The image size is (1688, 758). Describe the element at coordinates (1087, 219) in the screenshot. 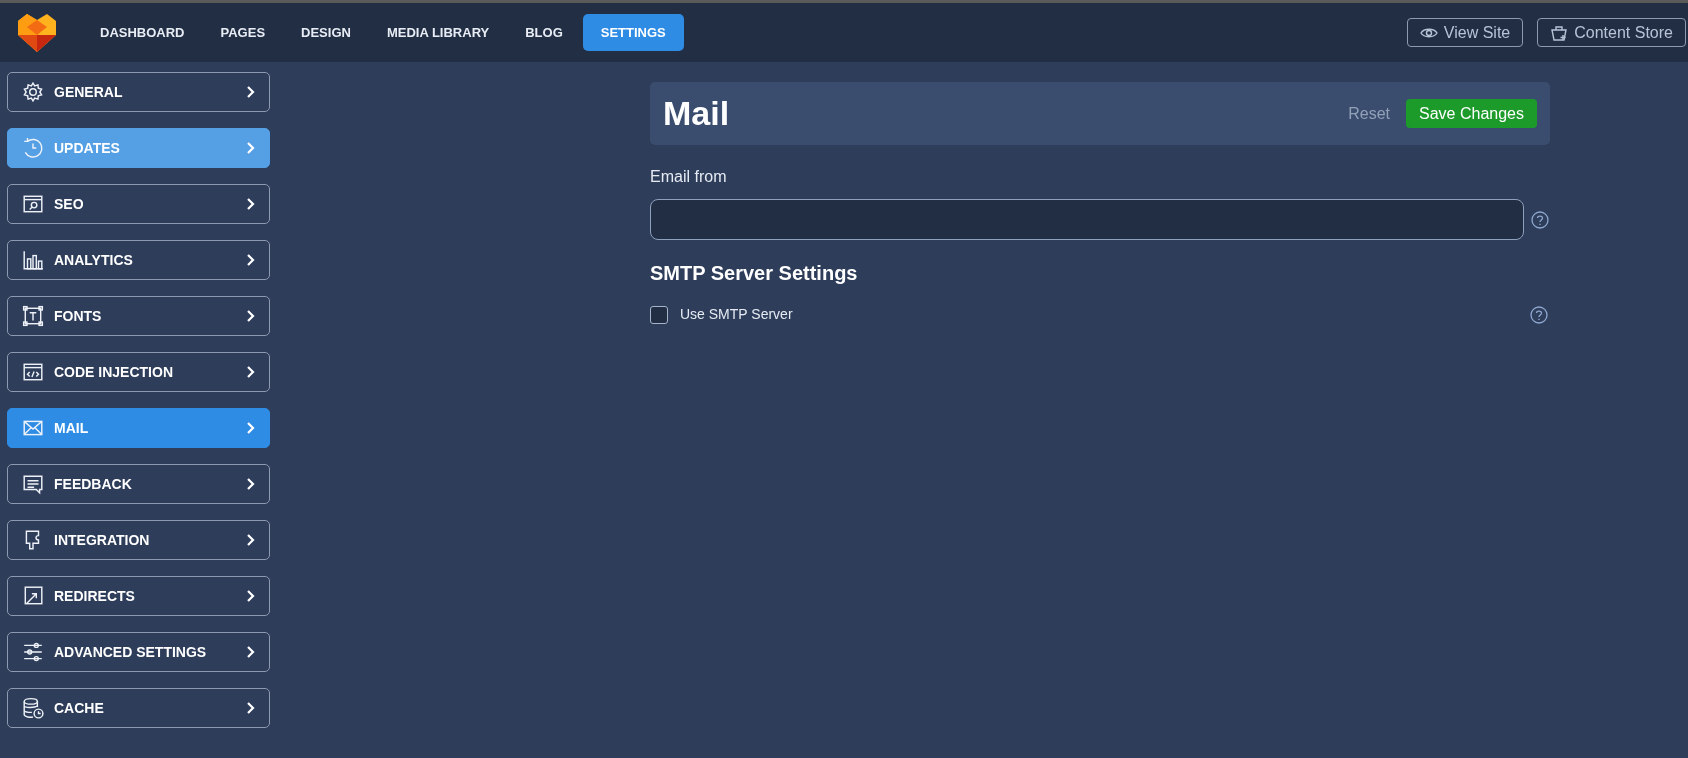

I see `email-from-field` at that location.